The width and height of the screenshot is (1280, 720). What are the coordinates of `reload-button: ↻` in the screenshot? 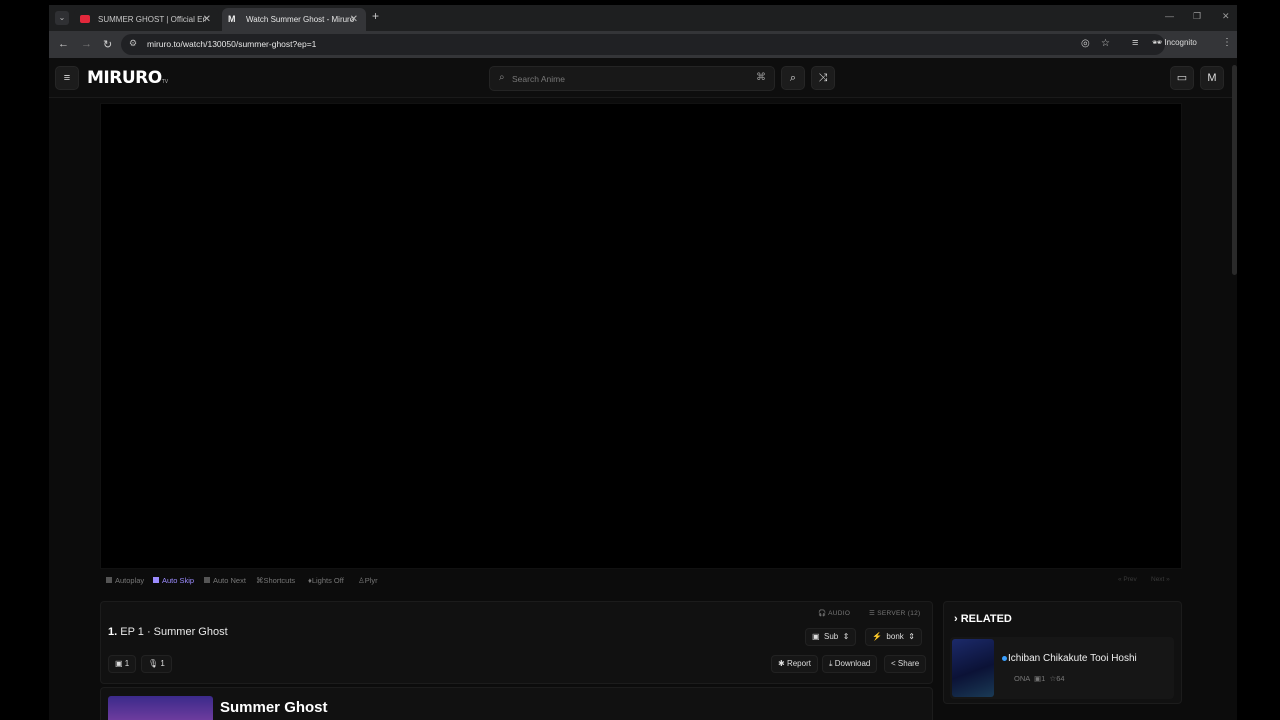 It's located at (107, 44).